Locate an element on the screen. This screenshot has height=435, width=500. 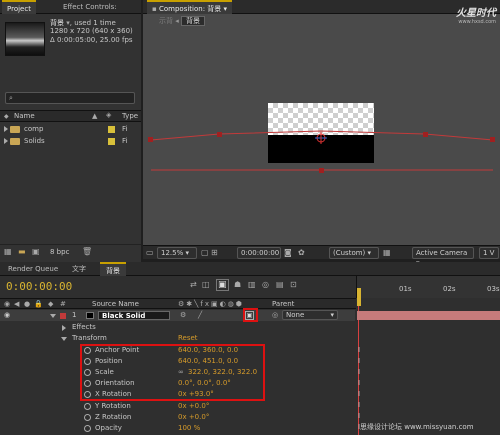
motion-blur-icon: ◎ is located at coordinates (265, 284).